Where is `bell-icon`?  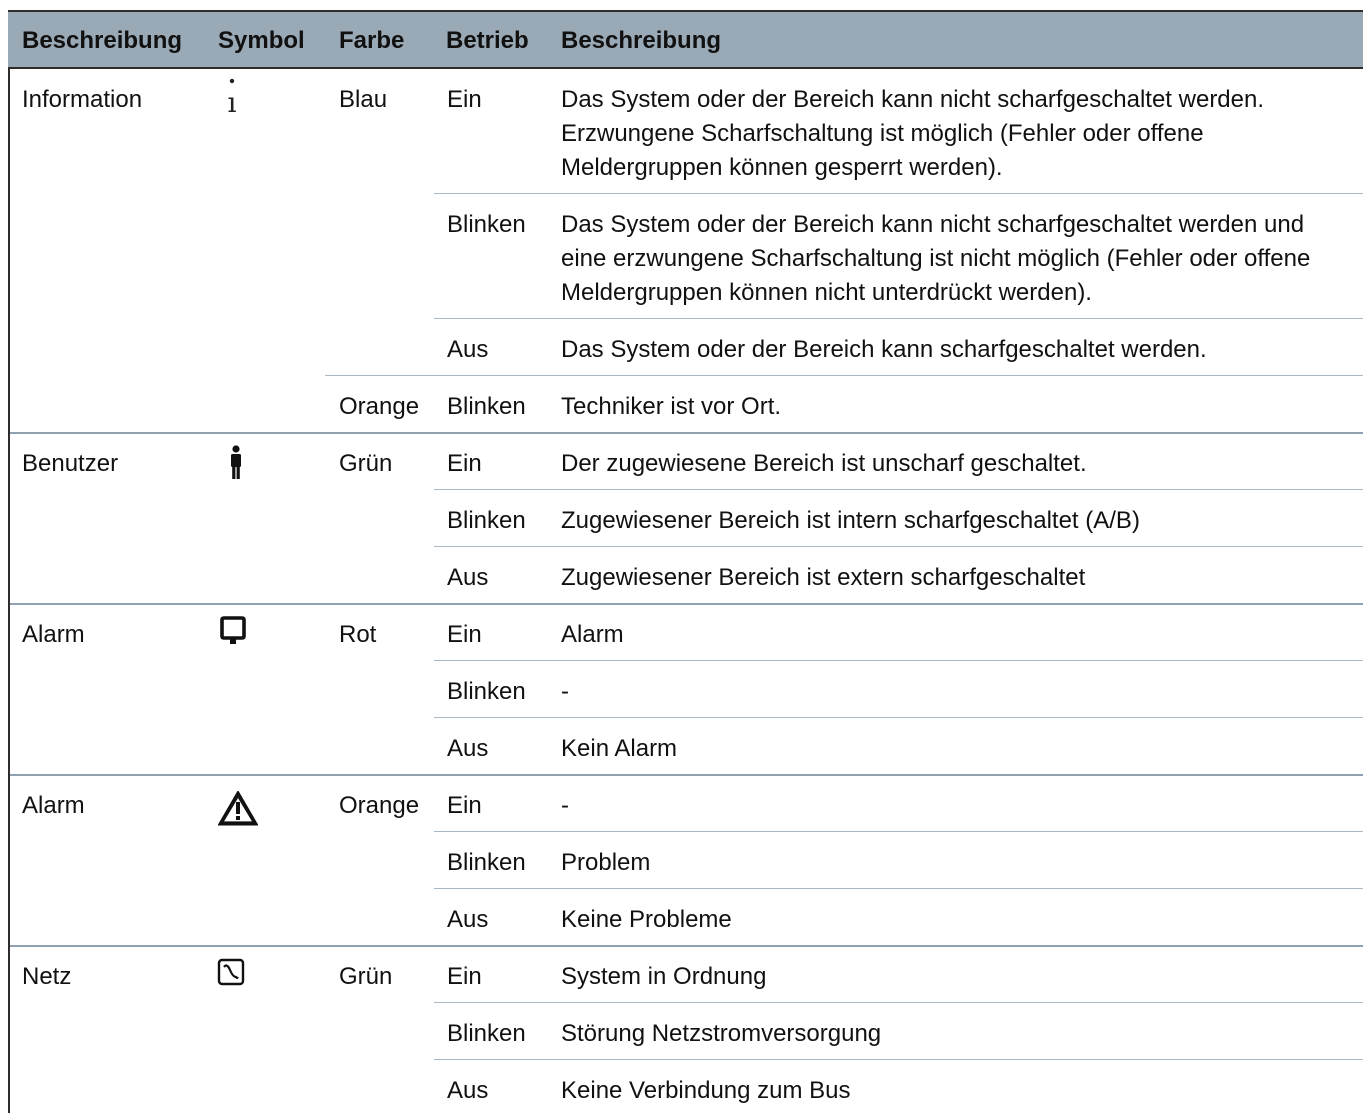
bell-icon is located at coordinates (233, 633).